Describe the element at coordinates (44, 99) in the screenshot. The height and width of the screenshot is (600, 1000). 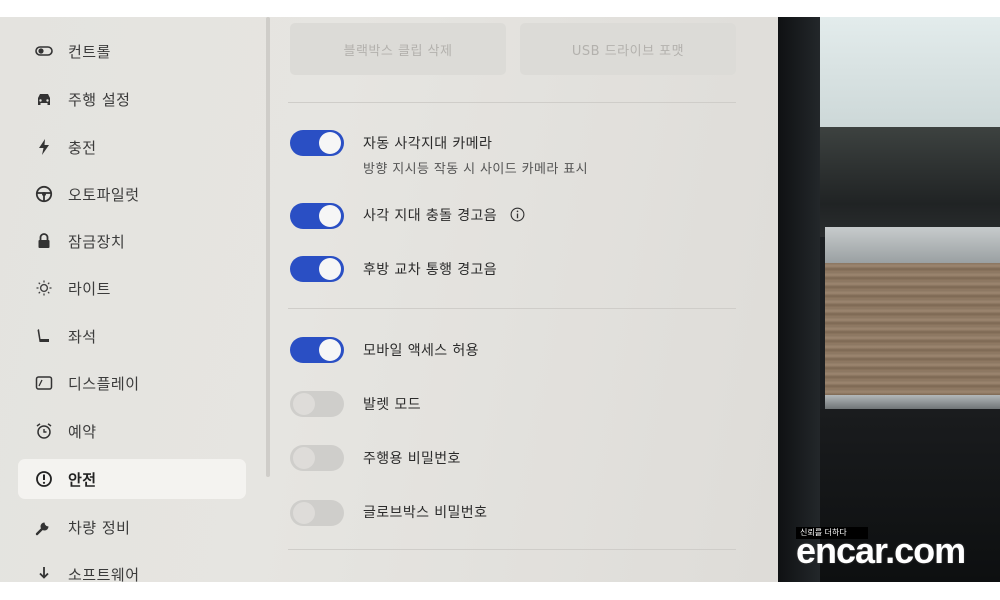
I see `car-icon` at that location.